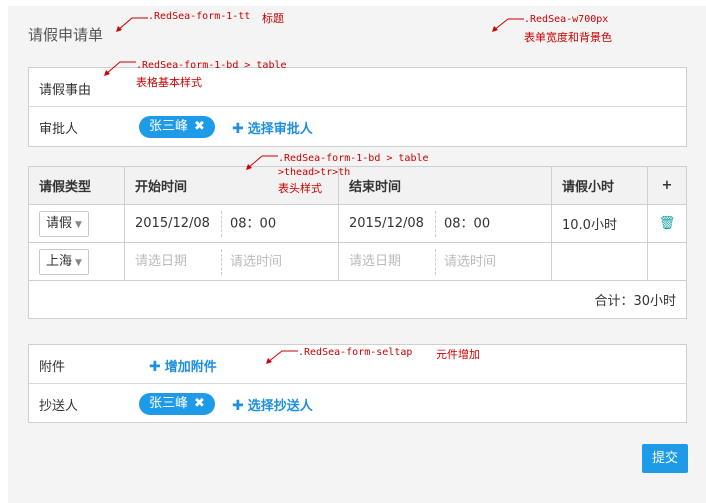 This screenshot has height=503, width=706. I want to click on table-row: 上海 ▼ 请选日期 请选时间 请选日期 请选时间, so click(357, 261).